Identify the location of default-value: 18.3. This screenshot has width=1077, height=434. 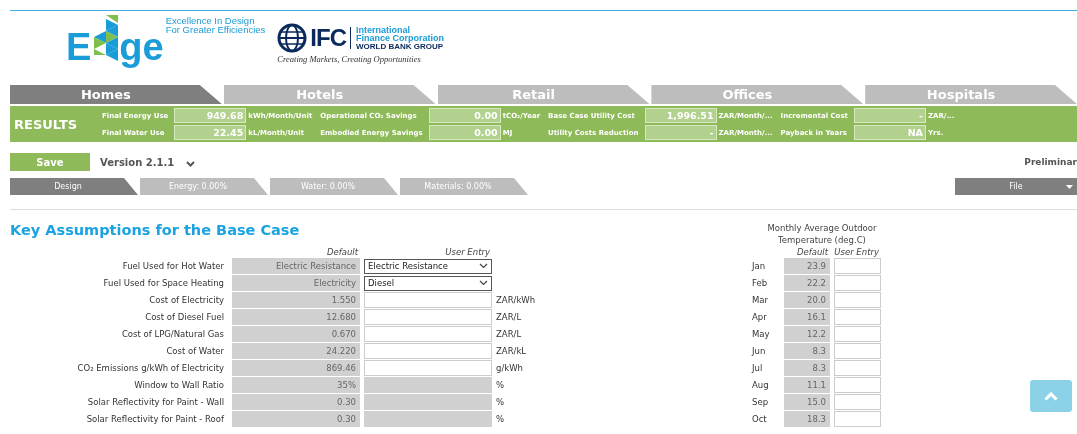
(807, 419).